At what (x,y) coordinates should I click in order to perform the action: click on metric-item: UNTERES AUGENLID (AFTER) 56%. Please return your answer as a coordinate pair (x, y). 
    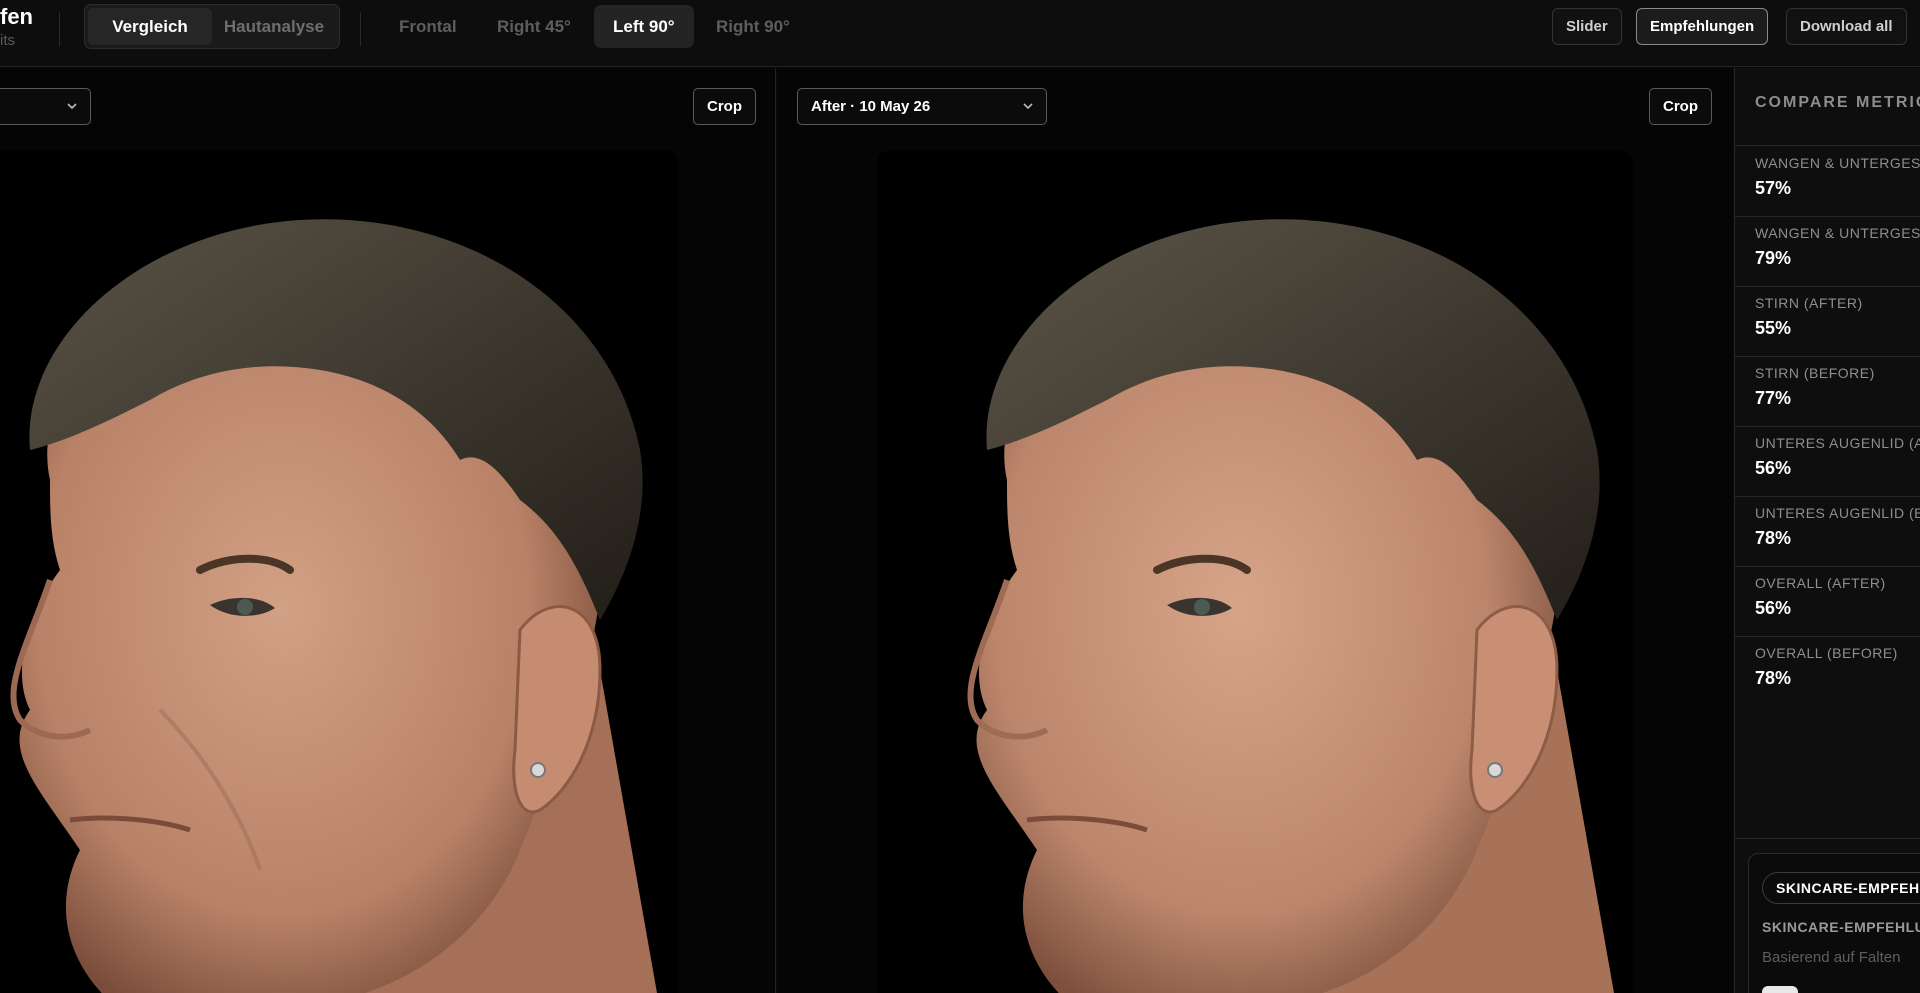
    Looking at the image, I should click on (1827, 462).